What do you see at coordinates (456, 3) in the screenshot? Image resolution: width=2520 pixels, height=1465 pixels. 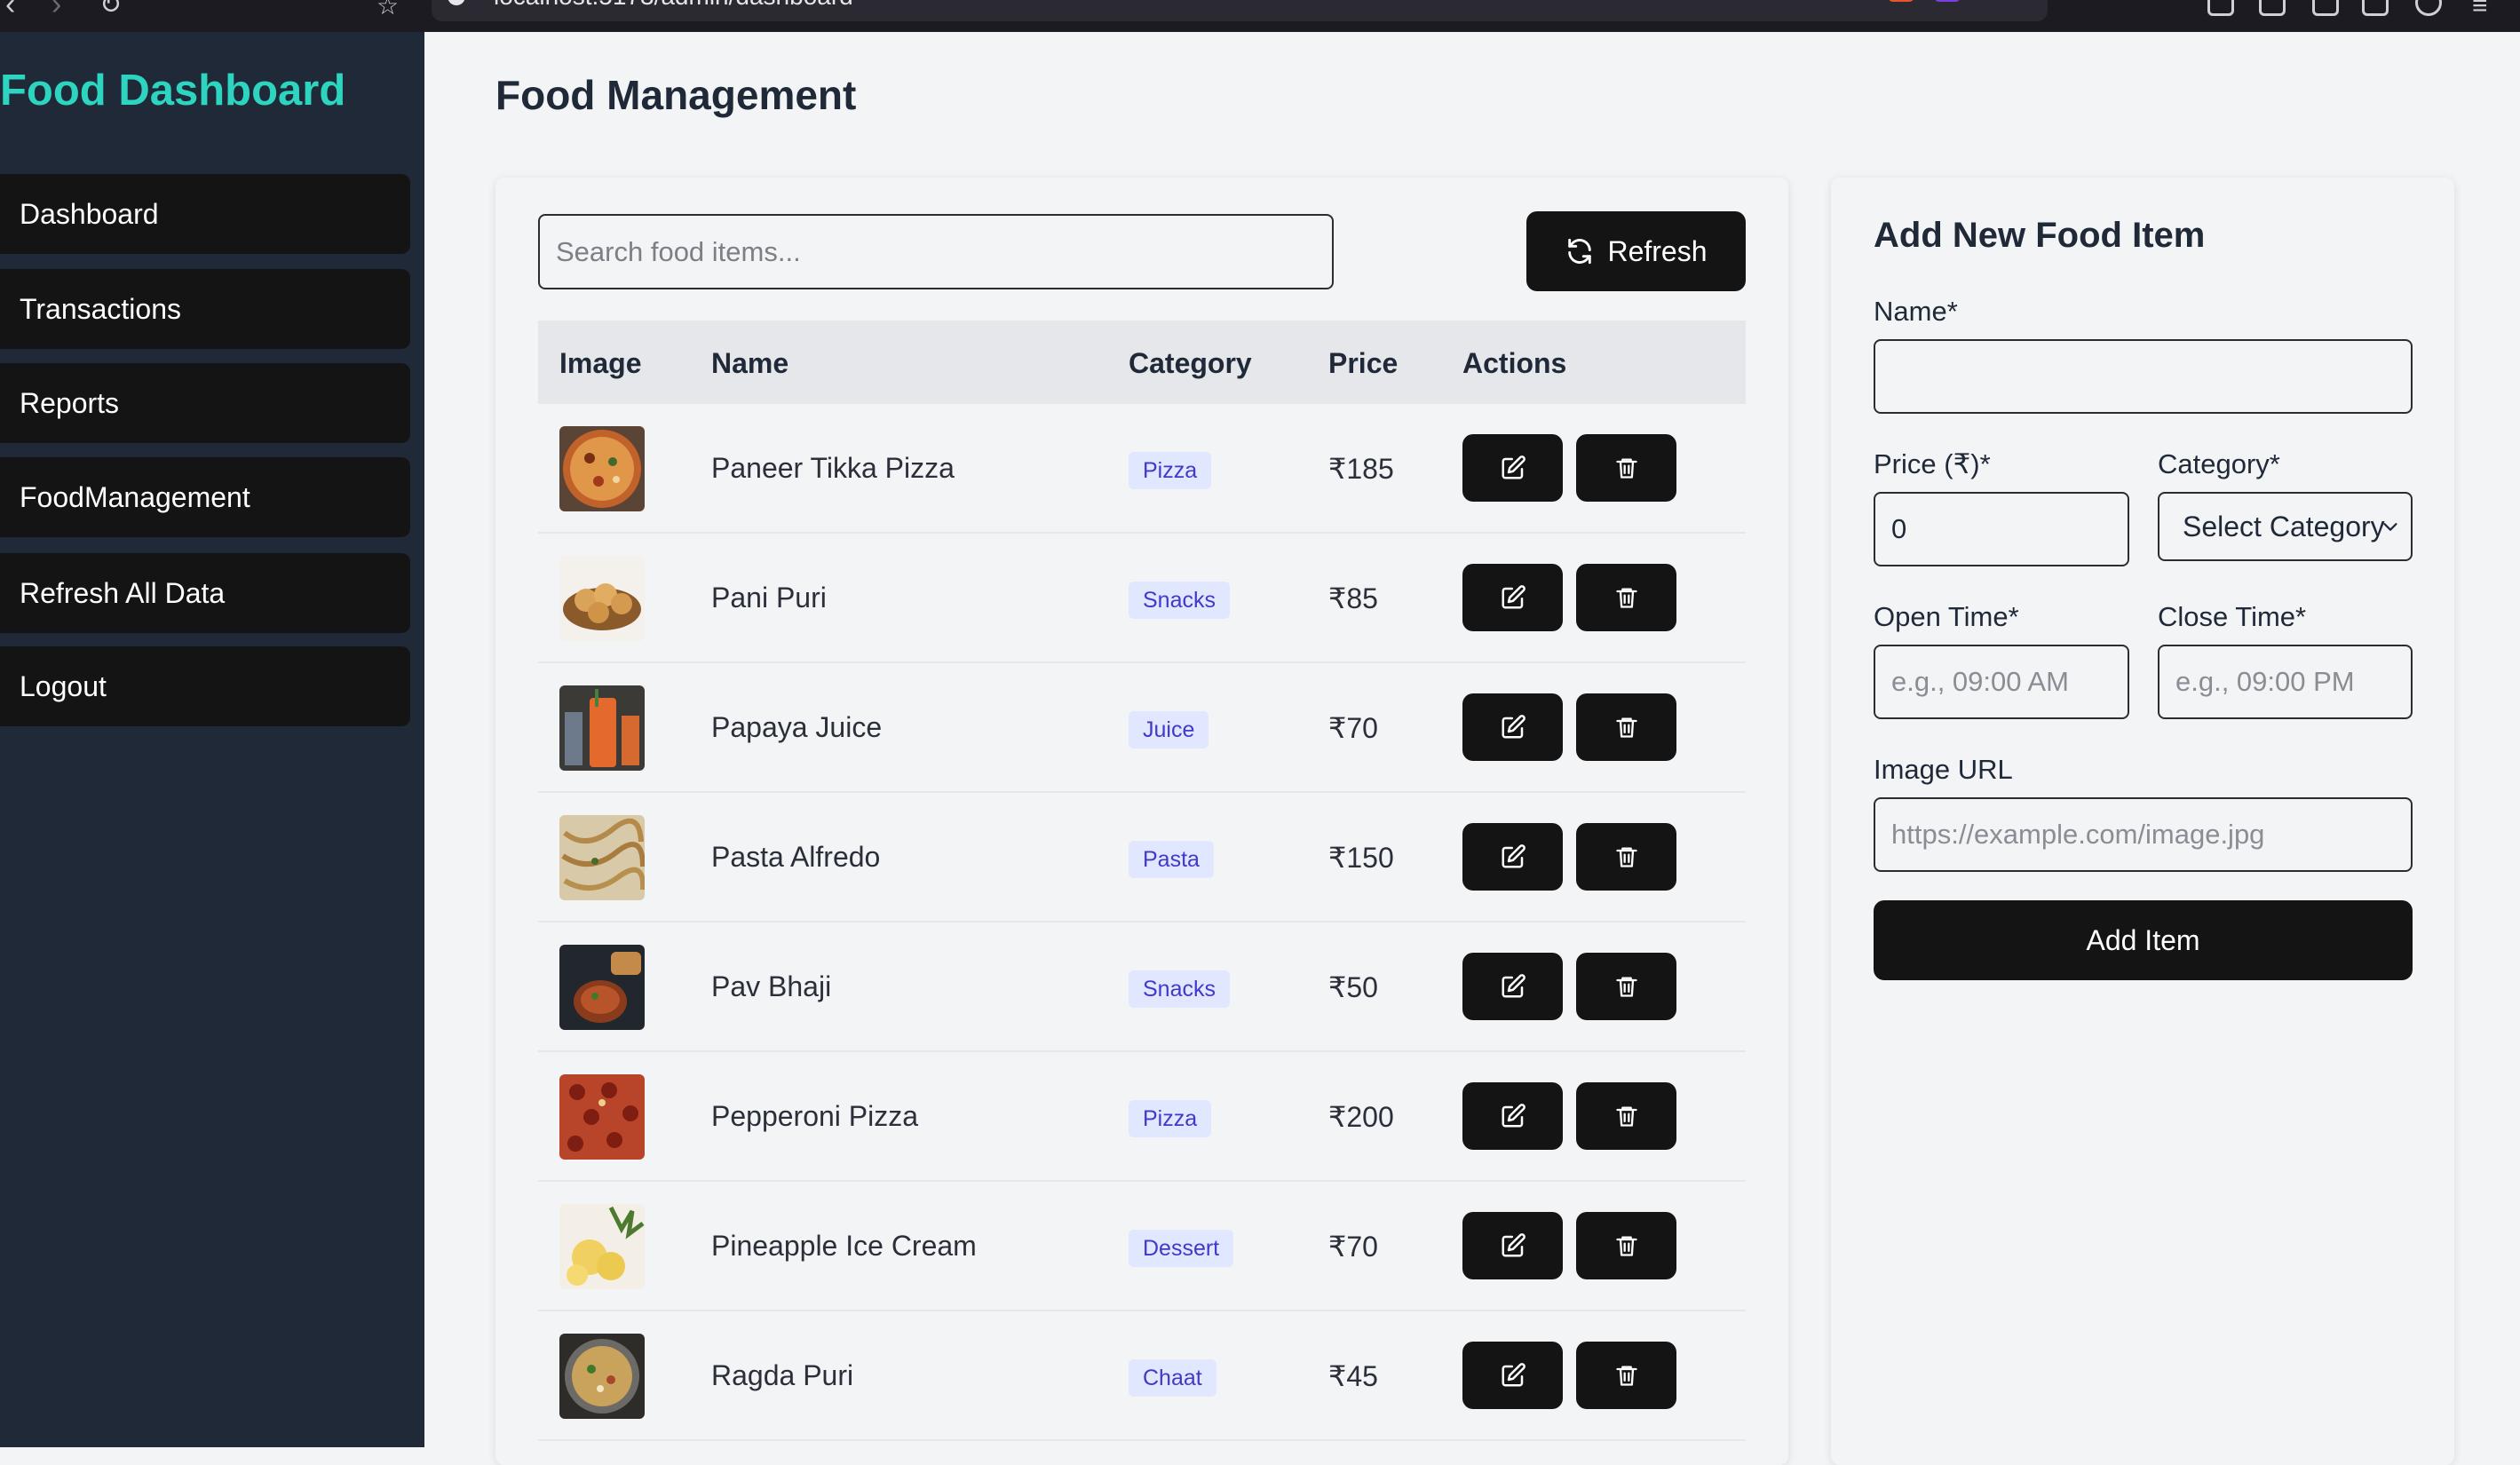 I see `site-info-icon` at bounding box center [456, 3].